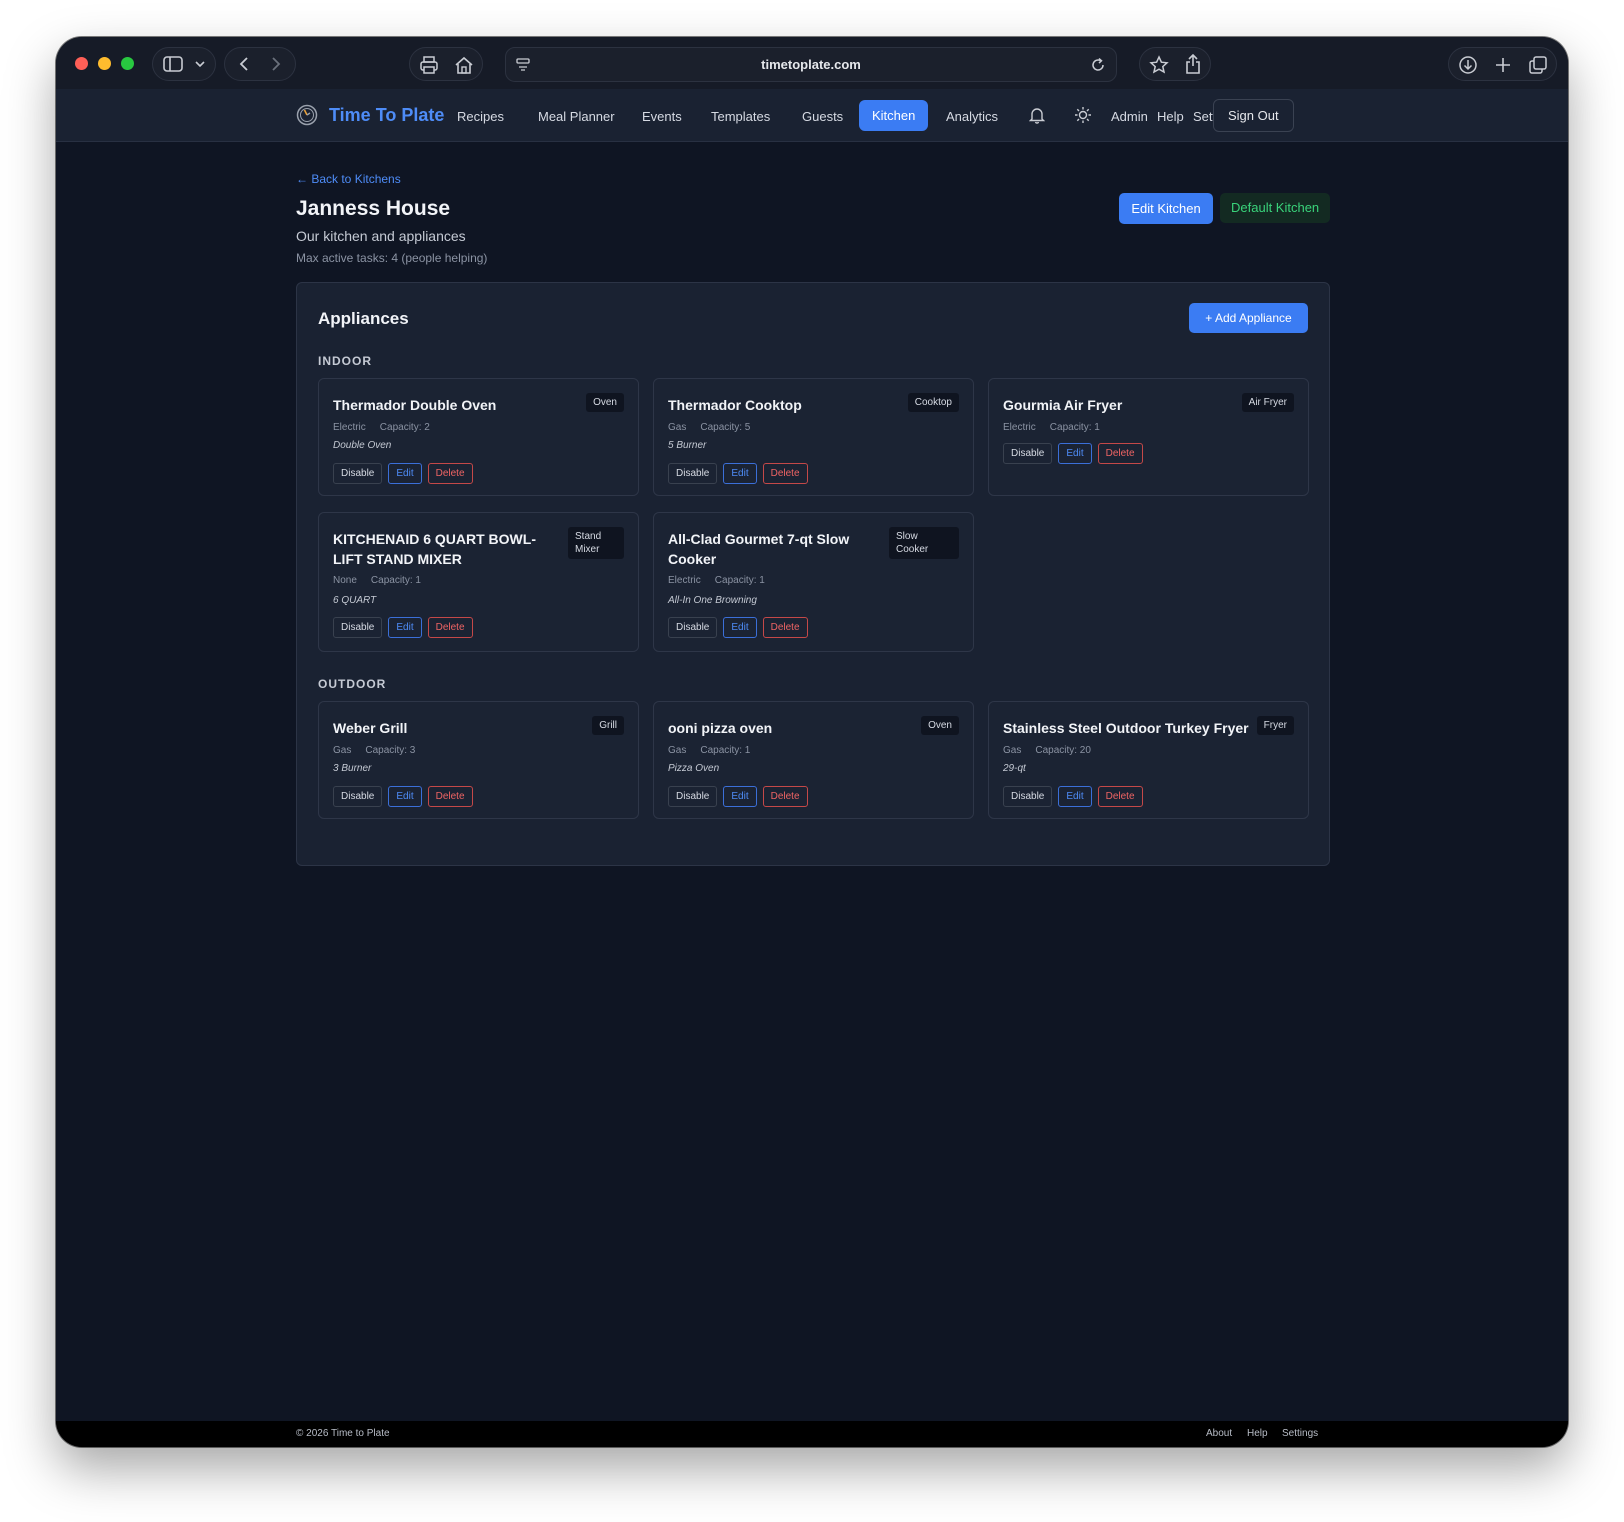 This screenshot has width=1624, height=1522. I want to click on address-bar: timetoplate.com, so click(811, 64).